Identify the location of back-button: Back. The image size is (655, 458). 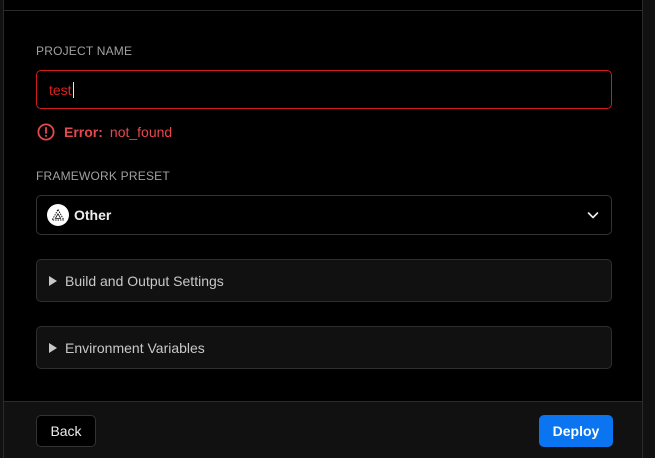
(66, 431).